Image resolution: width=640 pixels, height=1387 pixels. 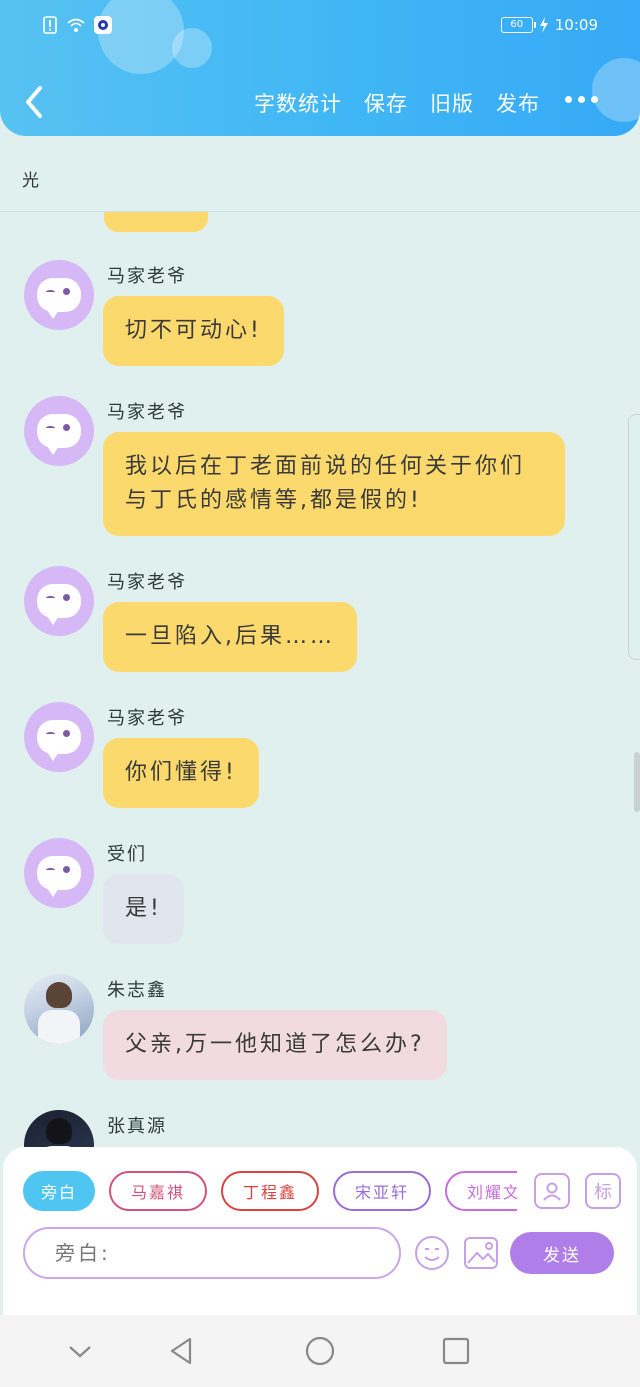 What do you see at coordinates (320, 68) in the screenshot?
I see `top-app-bar: 60 10:09 字数统计 保存 旧版 发布` at bounding box center [320, 68].